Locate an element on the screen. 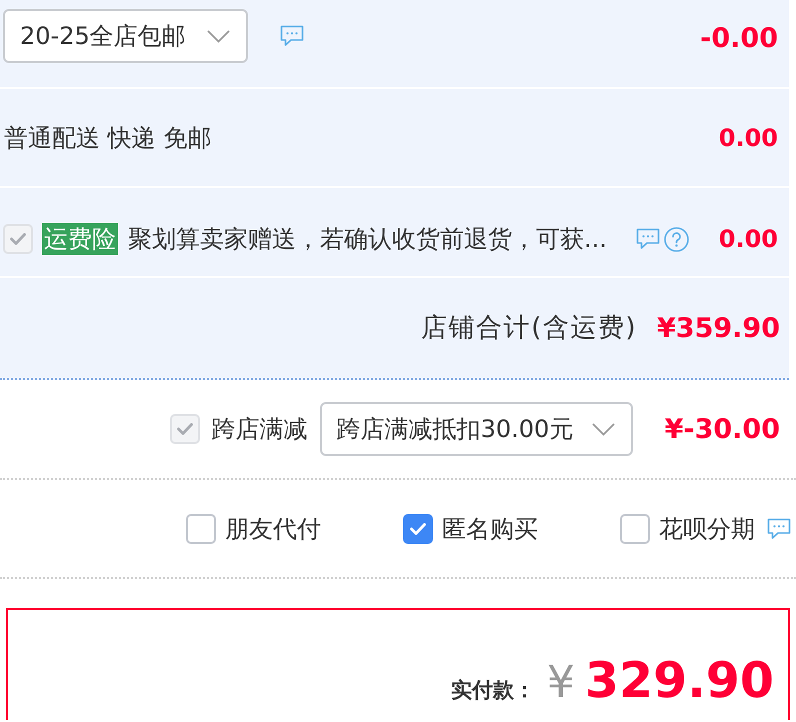 The width and height of the screenshot is (796, 722). promotion-dropdown: 20-25全店包邮 is located at coordinates (125, 36).